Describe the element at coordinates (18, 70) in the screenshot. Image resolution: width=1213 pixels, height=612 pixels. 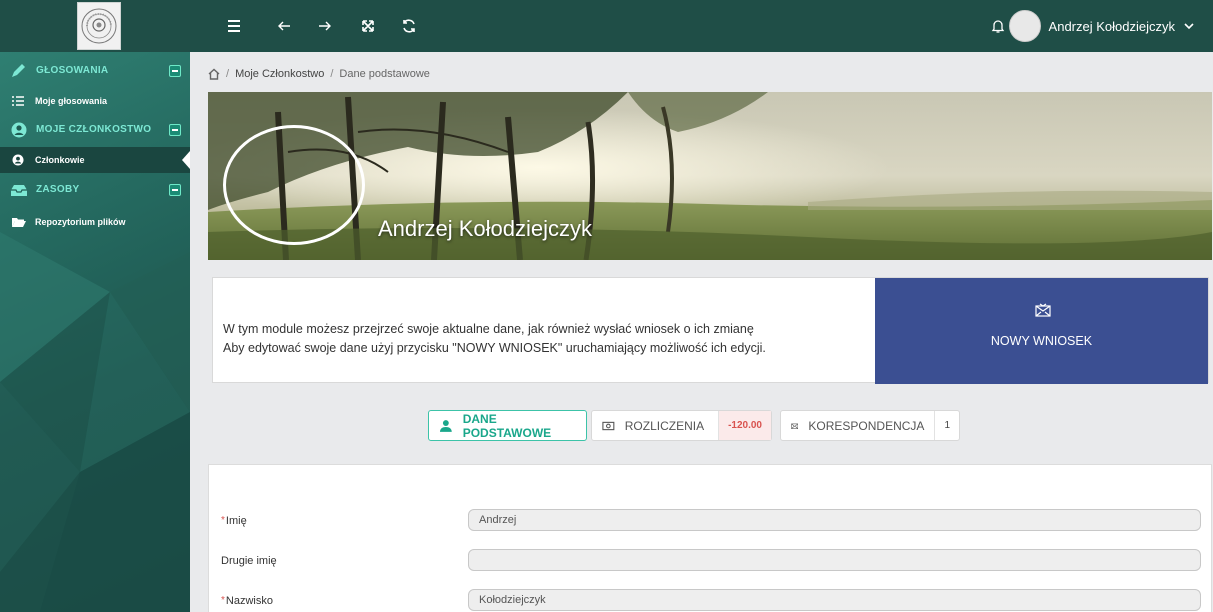
I see `pencil-icon` at that location.